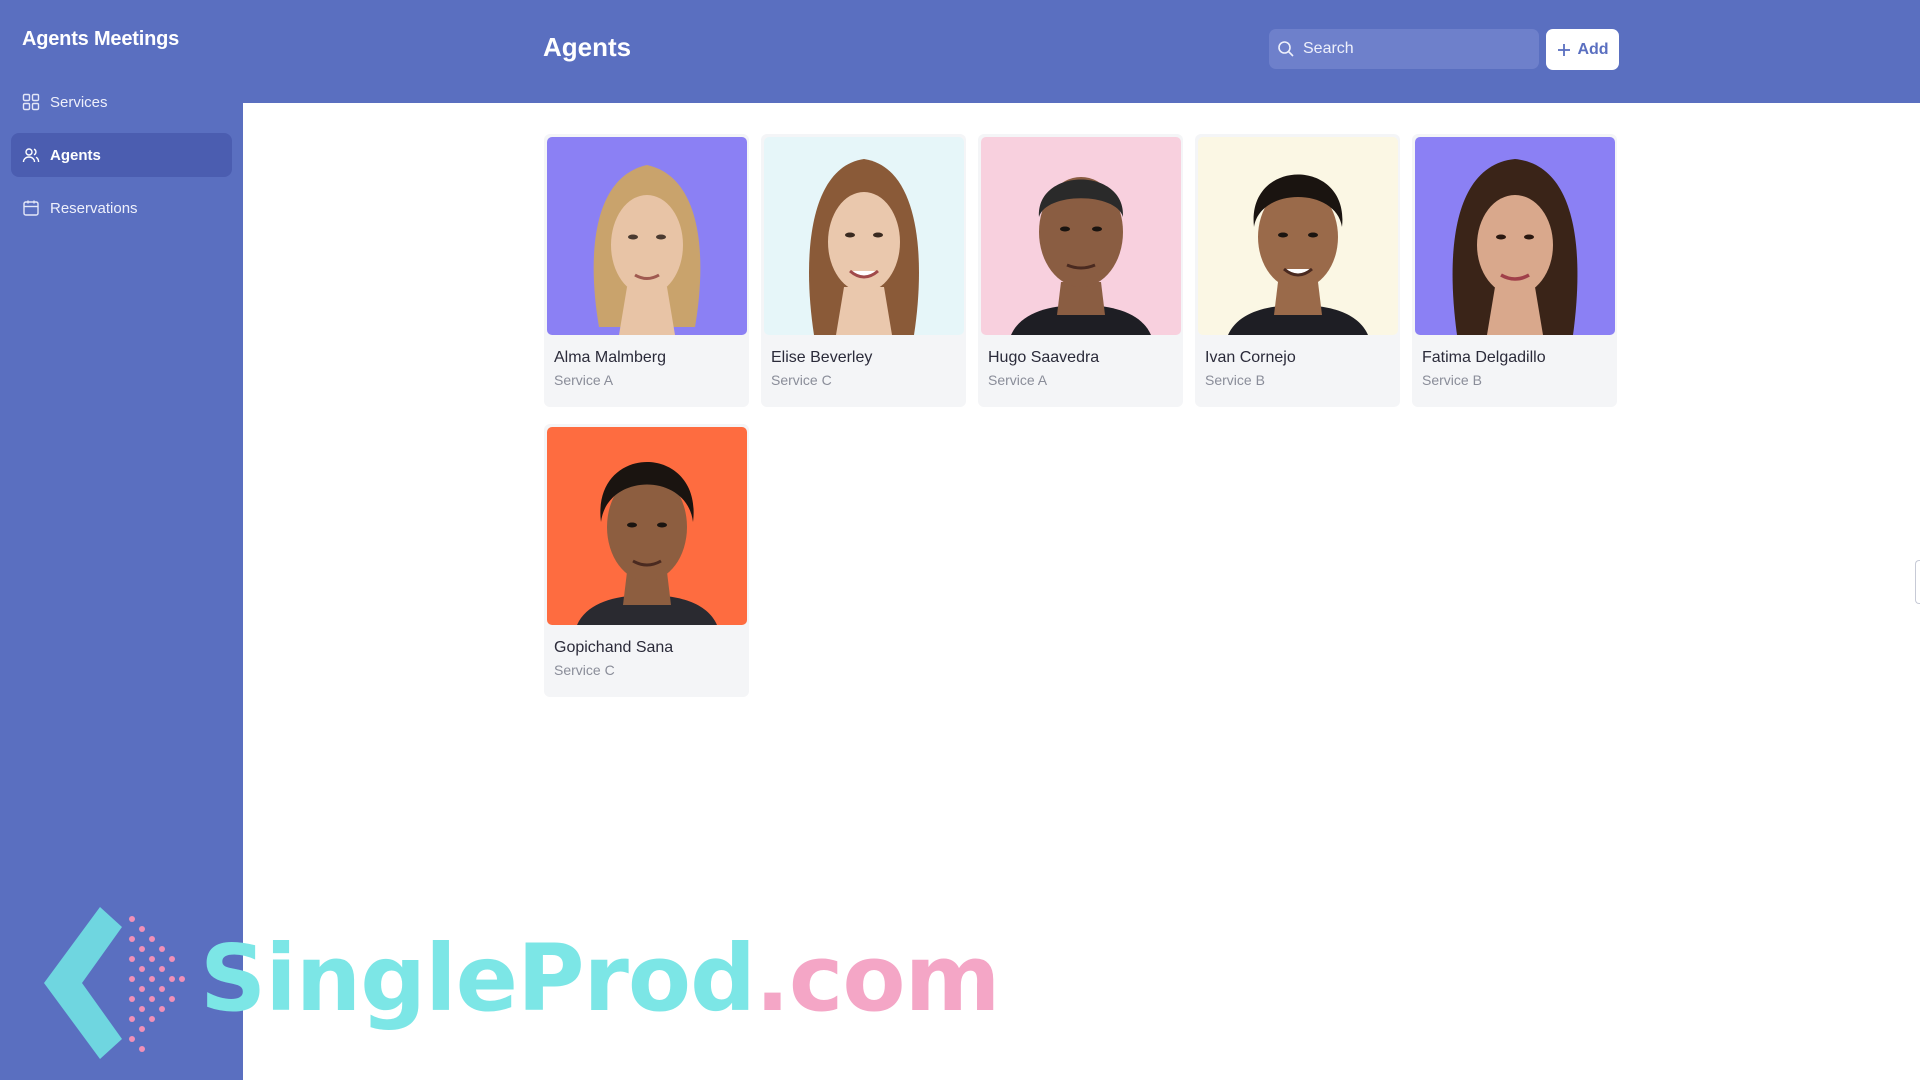 The height and width of the screenshot is (1080, 1920). Describe the element at coordinates (114, 983) in the screenshot. I see `watermark-logo-icon` at that location.